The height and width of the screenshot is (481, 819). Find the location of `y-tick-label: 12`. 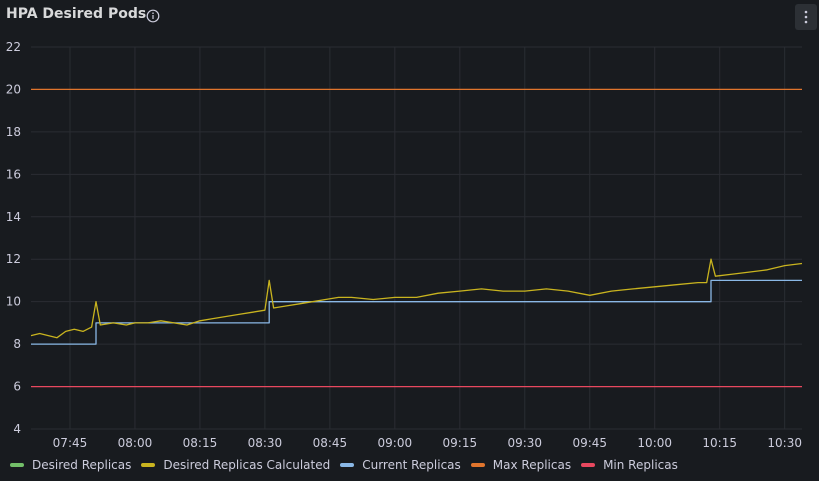

y-tick-label: 12 is located at coordinates (13, 259).